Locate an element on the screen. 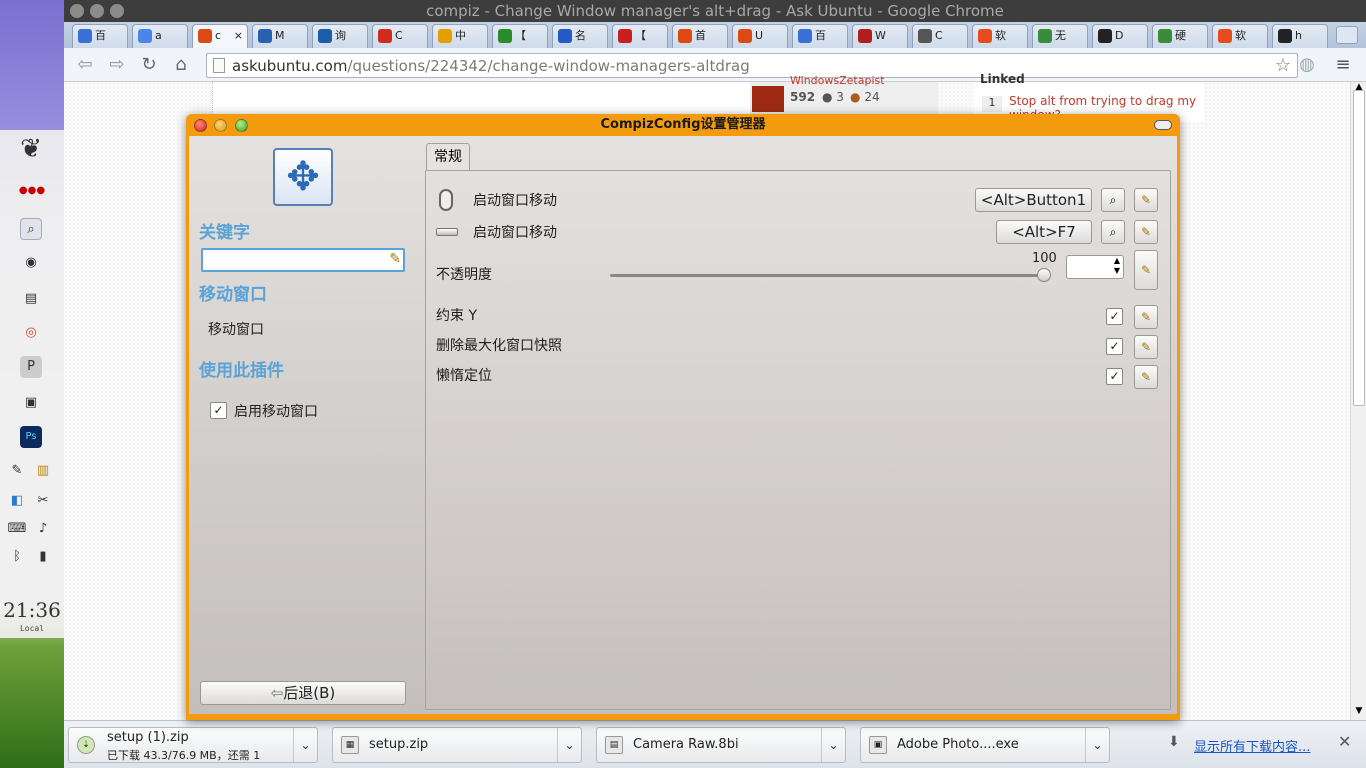 Image resolution: width=1366 pixels, height=768 pixels. scissors-icon: ✂ is located at coordinates (43, 501).